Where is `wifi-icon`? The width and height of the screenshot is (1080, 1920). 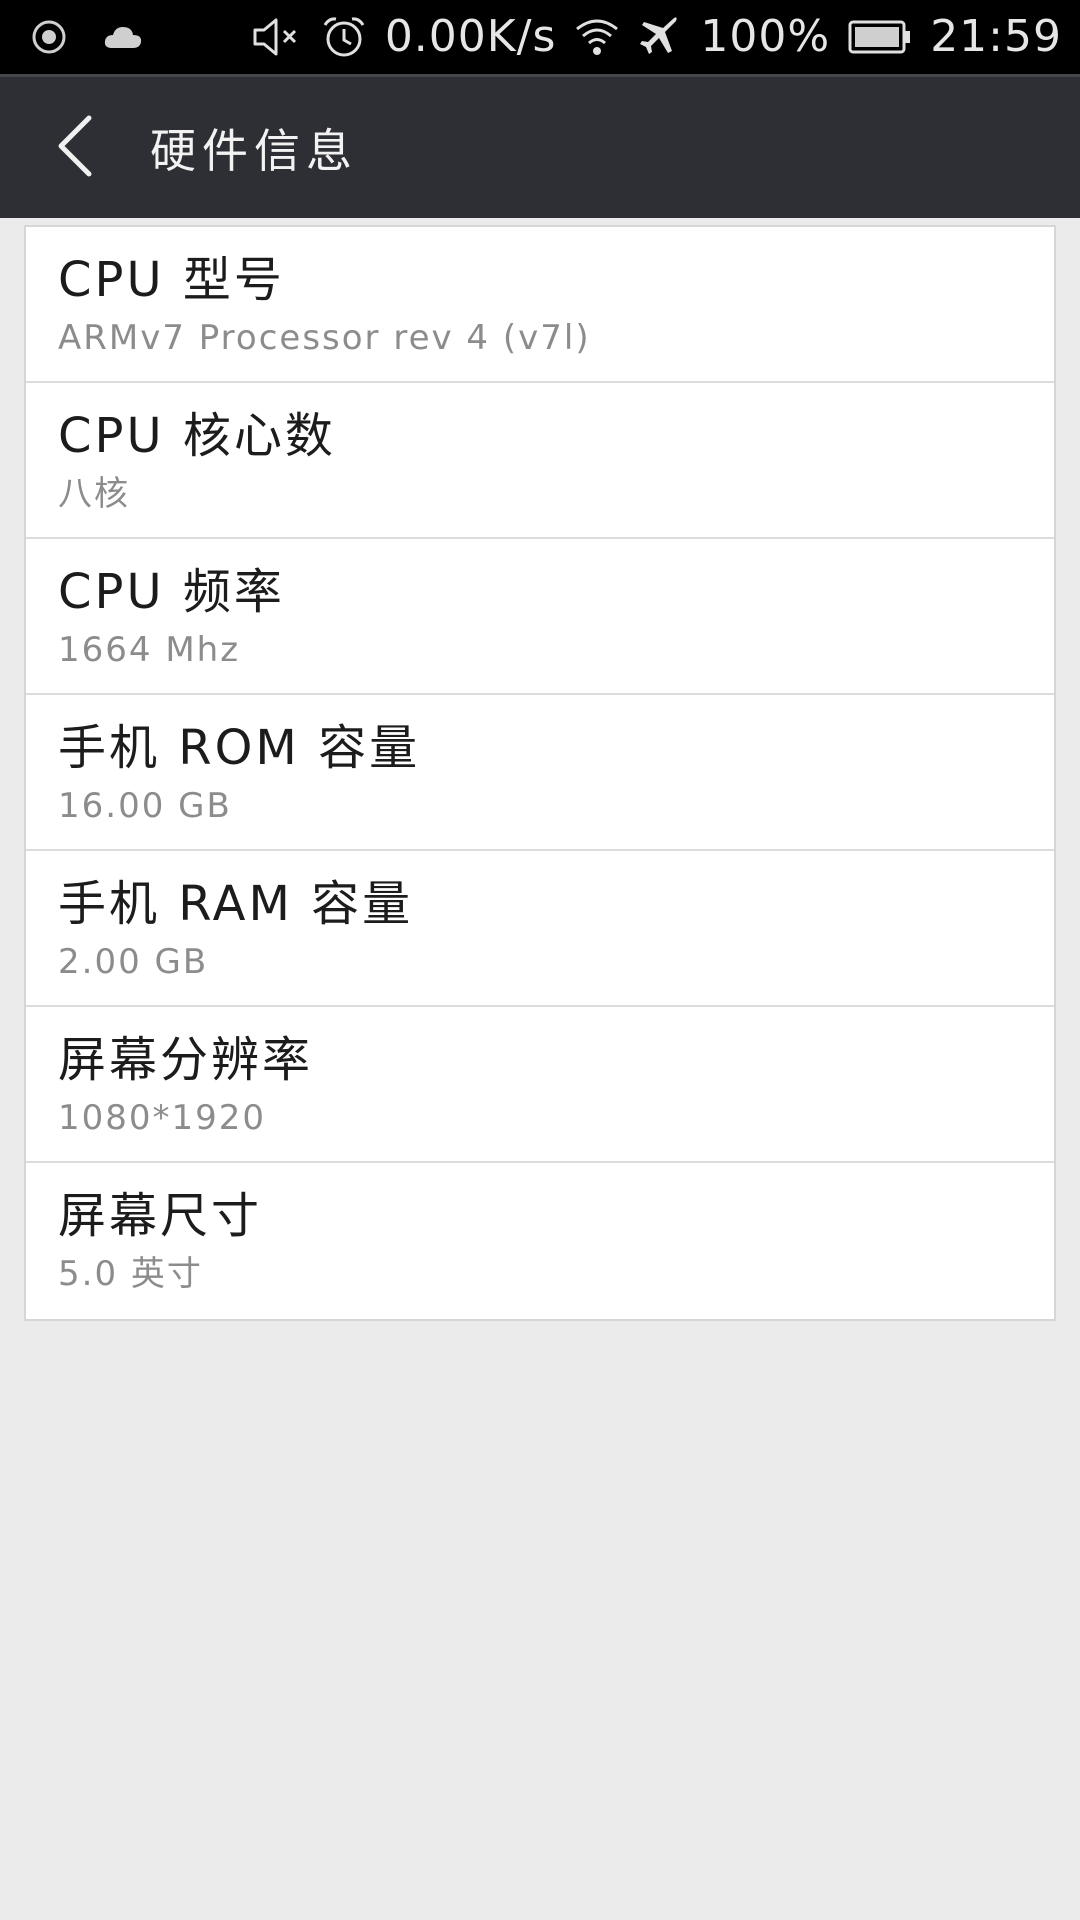 wifi-icon is located at coordinates (597, 37).